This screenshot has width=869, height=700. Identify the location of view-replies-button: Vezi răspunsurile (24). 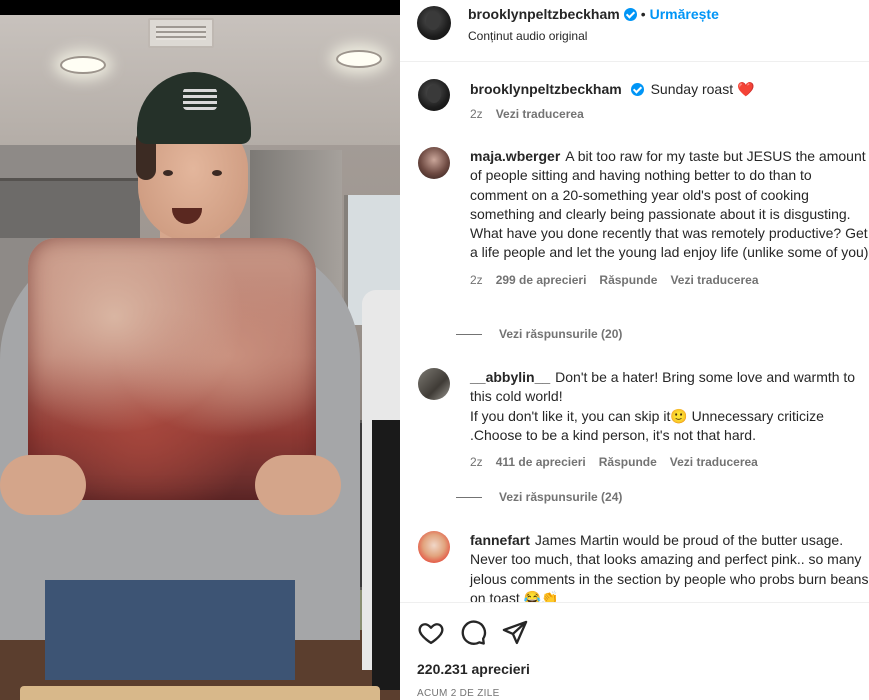
(539, 497).